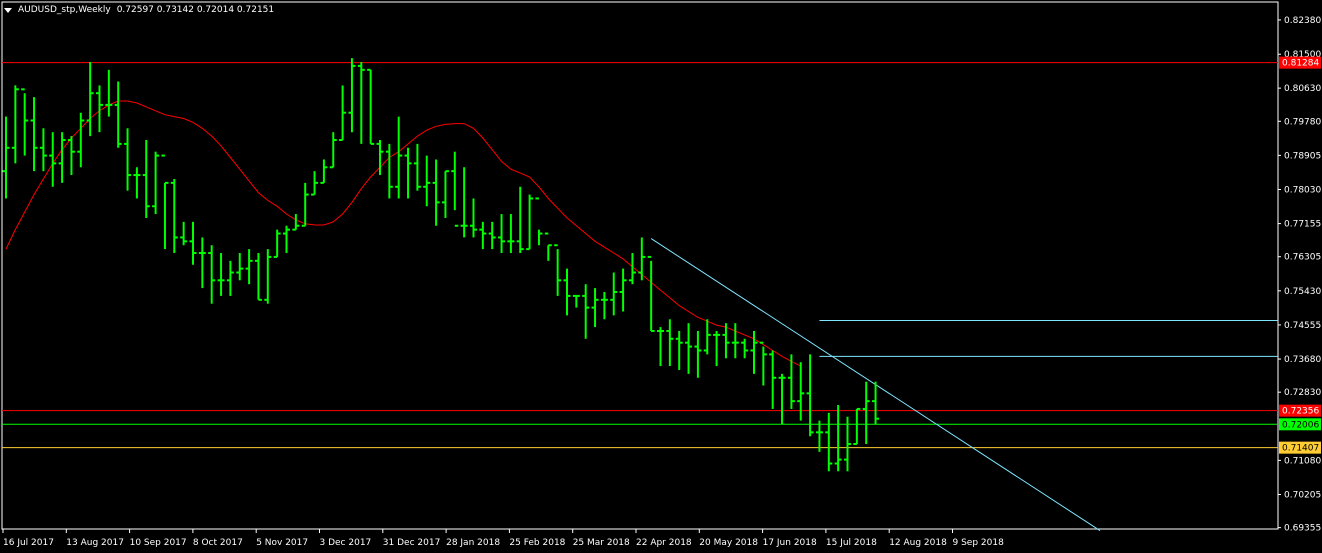  I want to click on price-tick-label: 0.82380, so click(1302, 21).